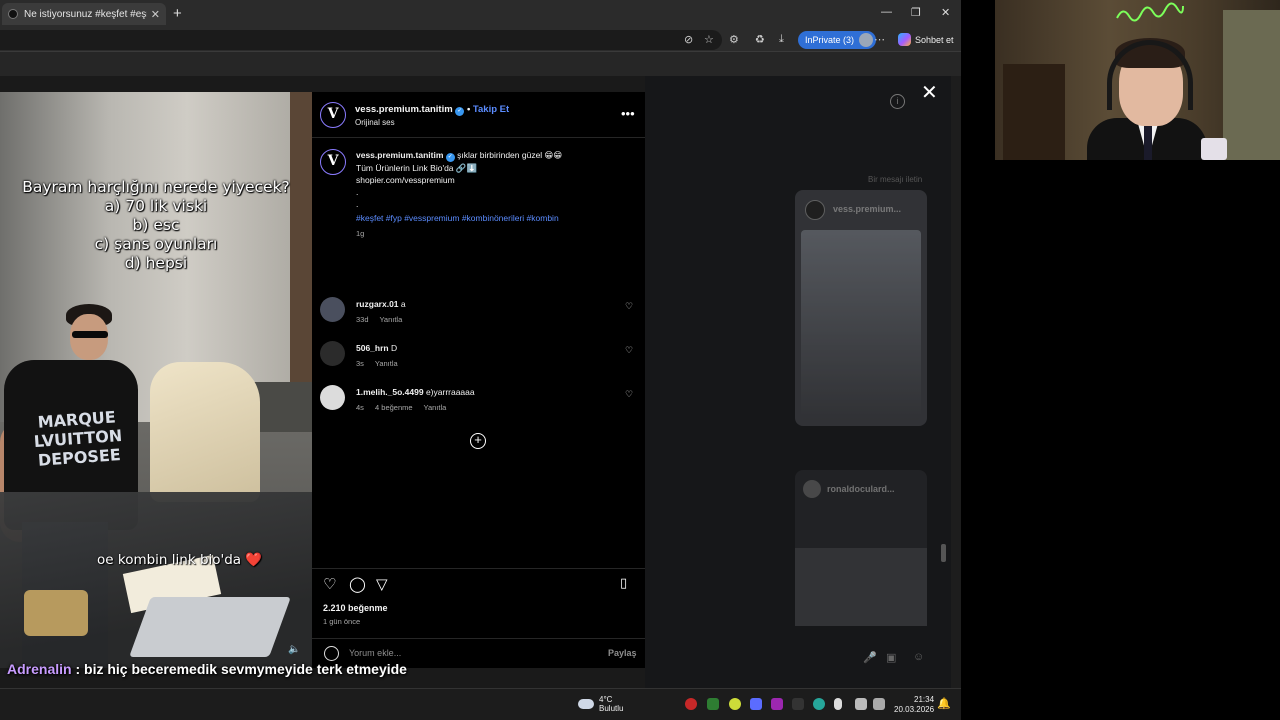 The height and width of the screenshot is (720, 1280). I want to click on caption-avatar: V, so click(333, 162).